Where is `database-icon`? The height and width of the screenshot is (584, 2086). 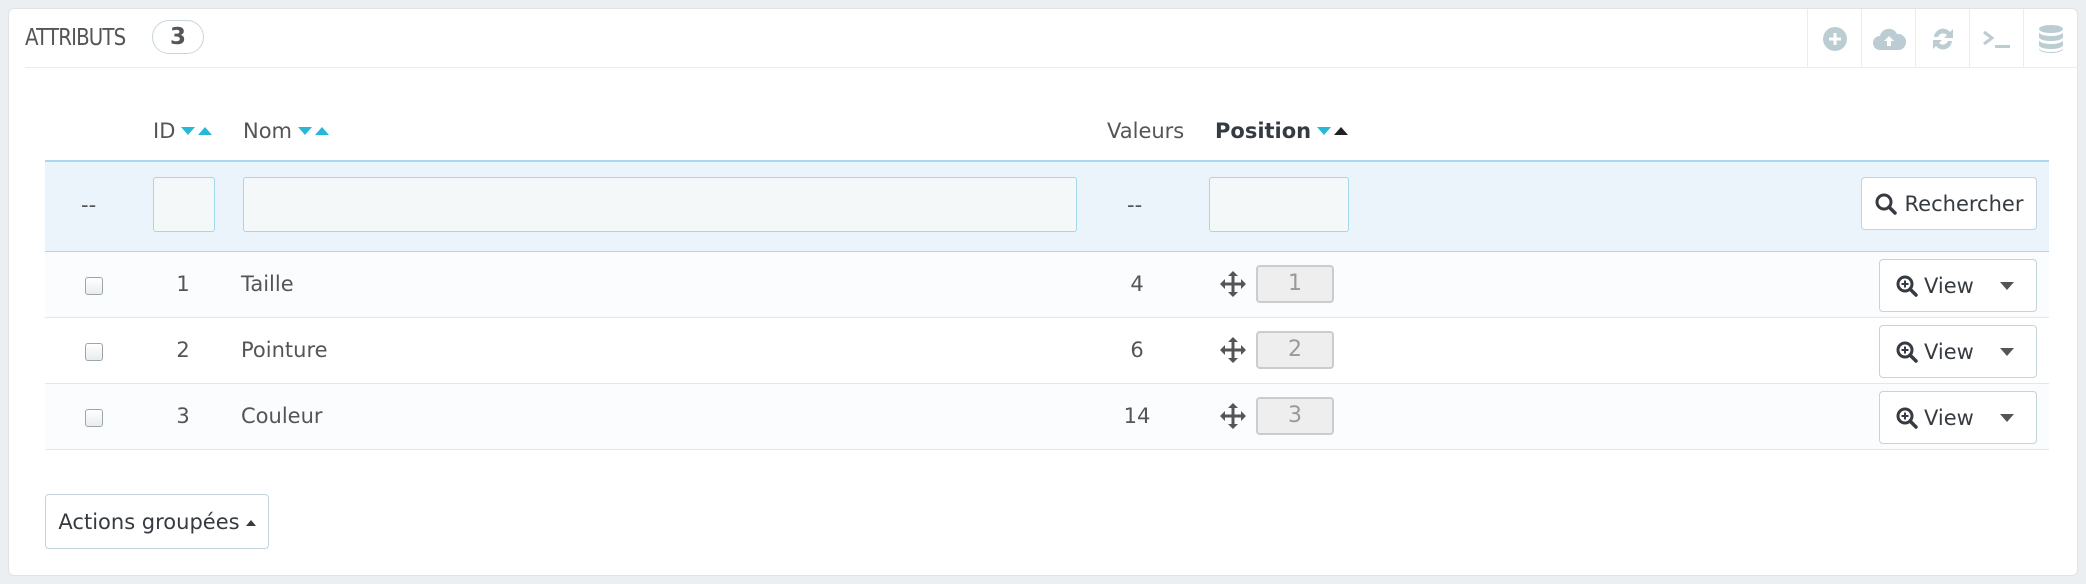 database-icon is located at coordinates (2050, 38).